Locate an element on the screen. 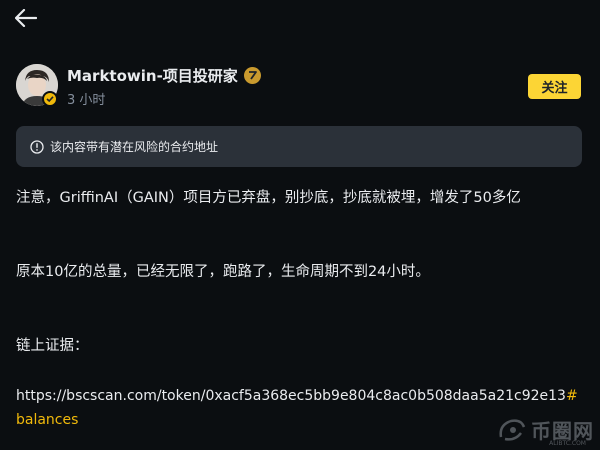 The width and height of the screenshot is (600, 450). arrow-left-icon is located at coordinates (26, 18).